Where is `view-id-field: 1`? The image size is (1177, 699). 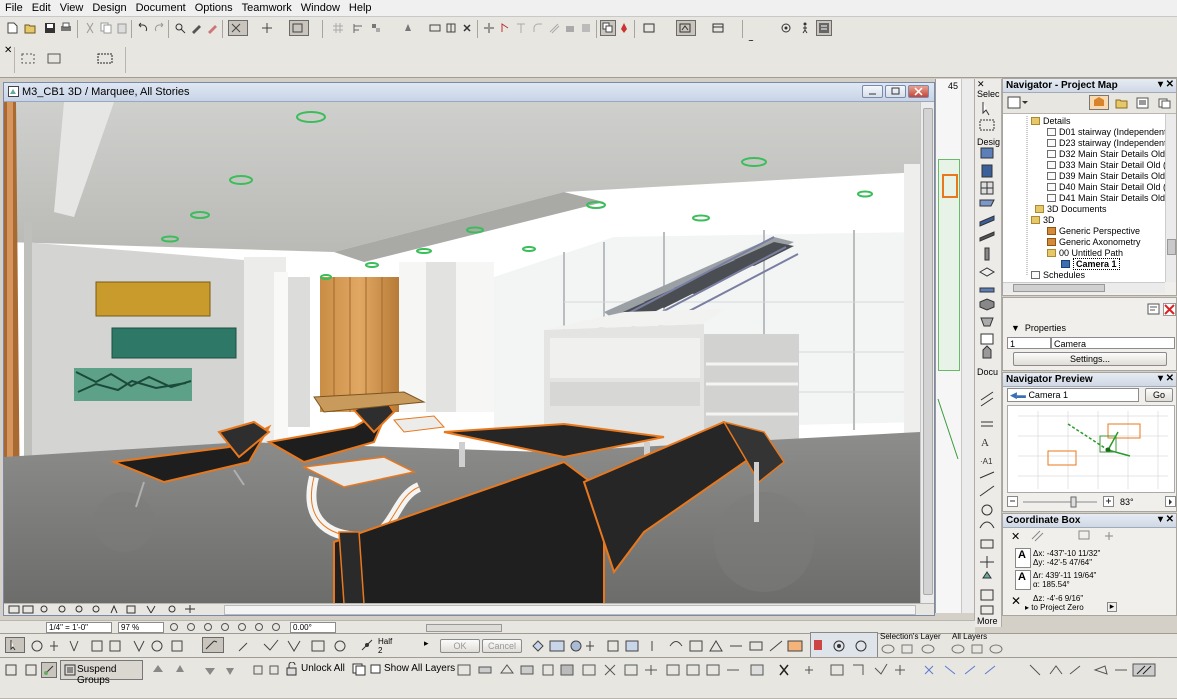 view-id-field: 1 is located at coordinates (1029, 343).